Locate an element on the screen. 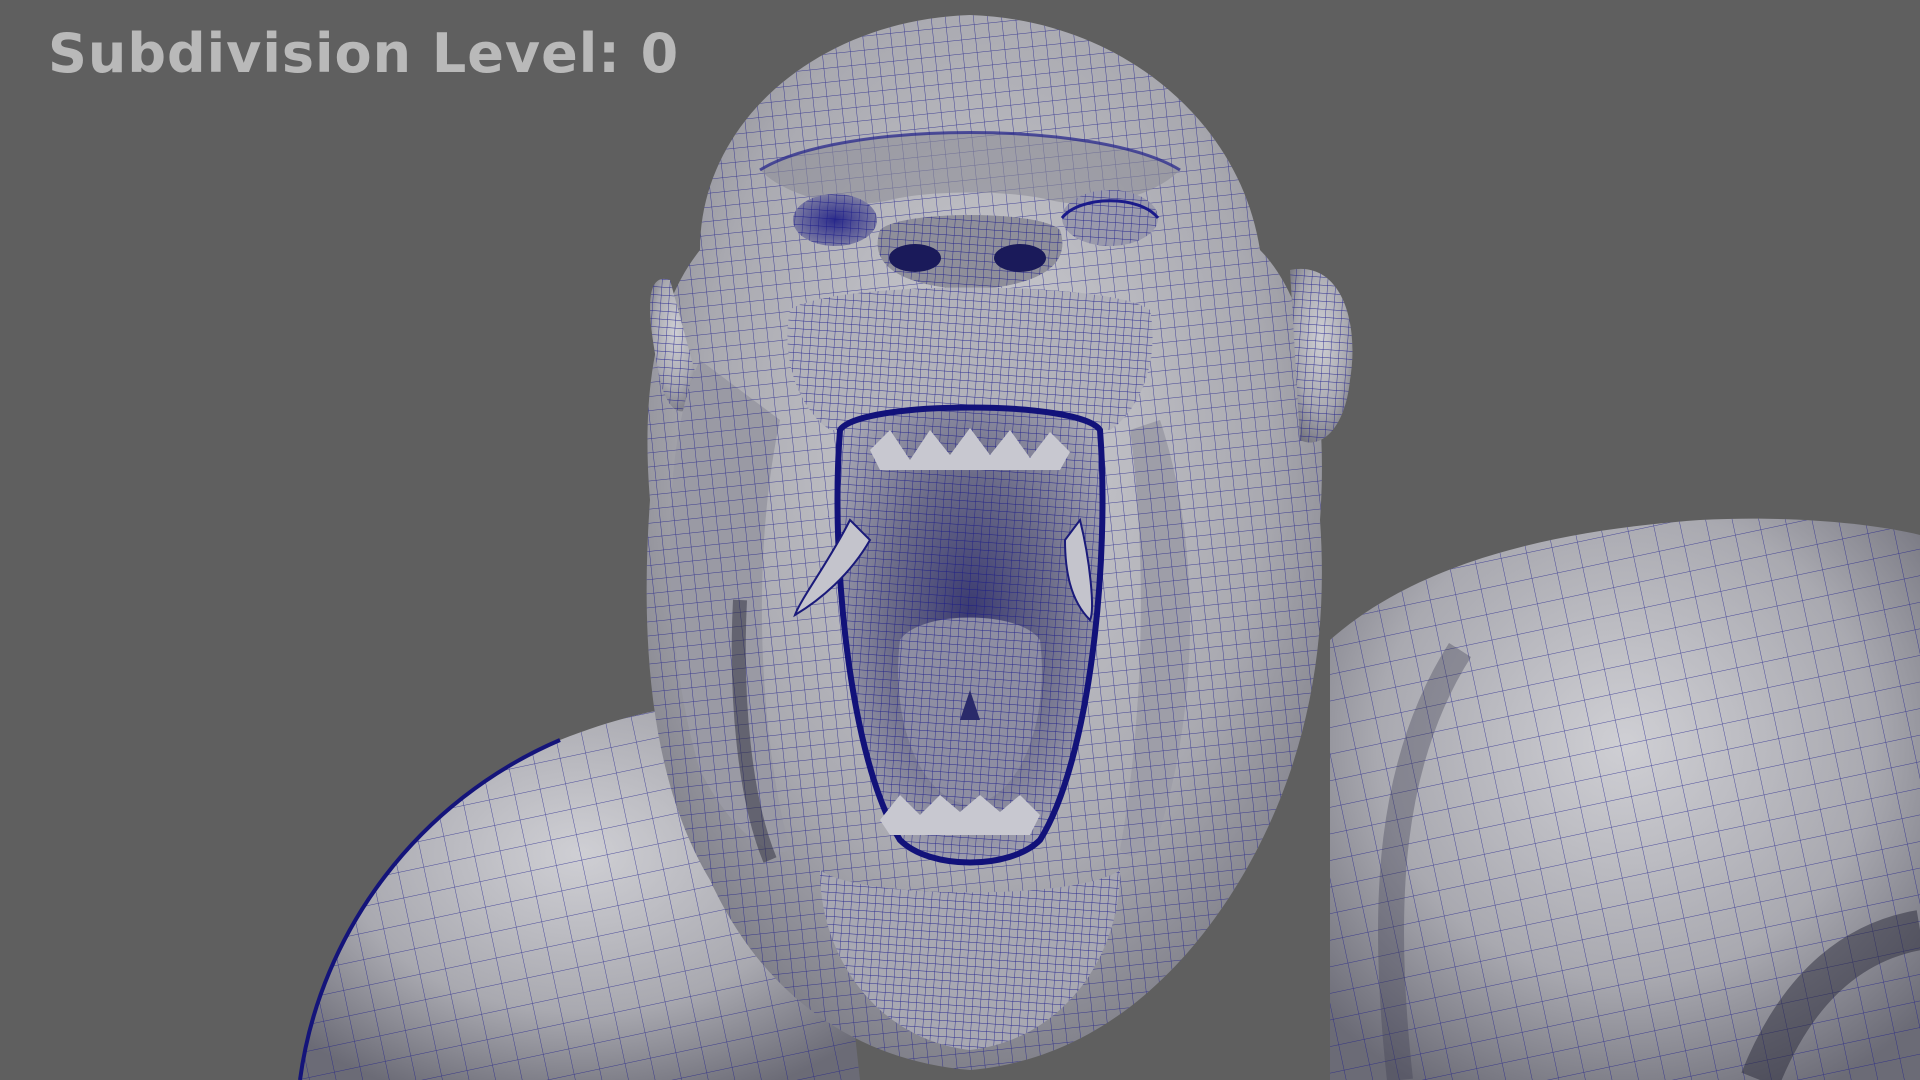  subdivision-level-label: Subdivision Level: 0 is located at coordinates (364, 53).